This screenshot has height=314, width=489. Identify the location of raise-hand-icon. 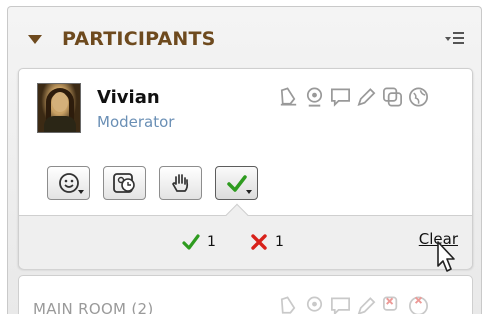
(179, 183).